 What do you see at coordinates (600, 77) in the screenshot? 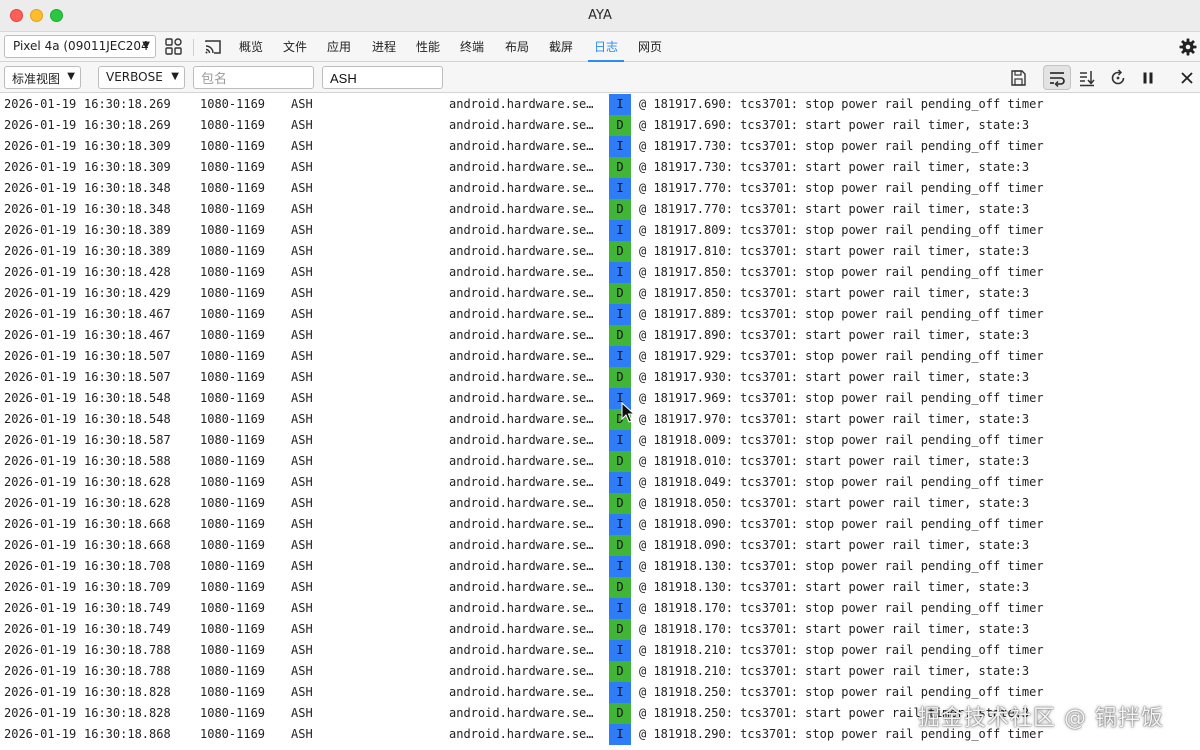
I see `log-filter-toolbar: 标准视图 ▼ VERBOSE ▼` at bounding box center [600, 77].